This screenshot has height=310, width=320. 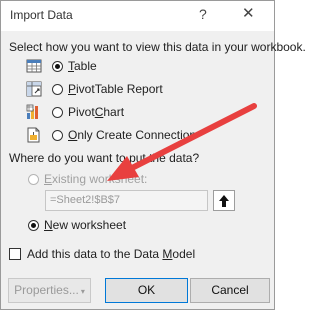 What do you see at coordinates (85, 225) in the screenshot?
I see `radio-new-worksheet-label: New worksheet` at bounding box center [85, 225].